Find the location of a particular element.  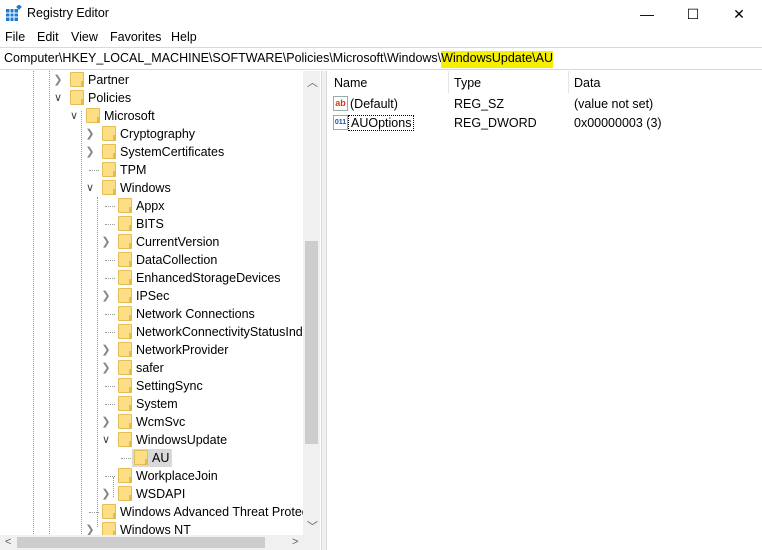

value-data: 0x00000003 (3) is located at coordinates (618, 123).